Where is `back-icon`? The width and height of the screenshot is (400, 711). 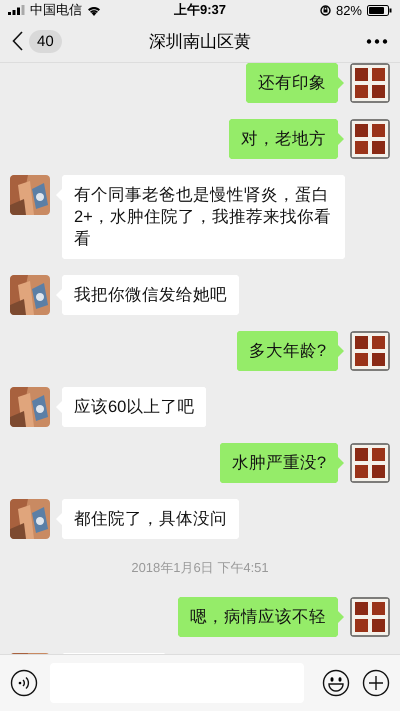
back-icon is located at coordinates (17, 41).